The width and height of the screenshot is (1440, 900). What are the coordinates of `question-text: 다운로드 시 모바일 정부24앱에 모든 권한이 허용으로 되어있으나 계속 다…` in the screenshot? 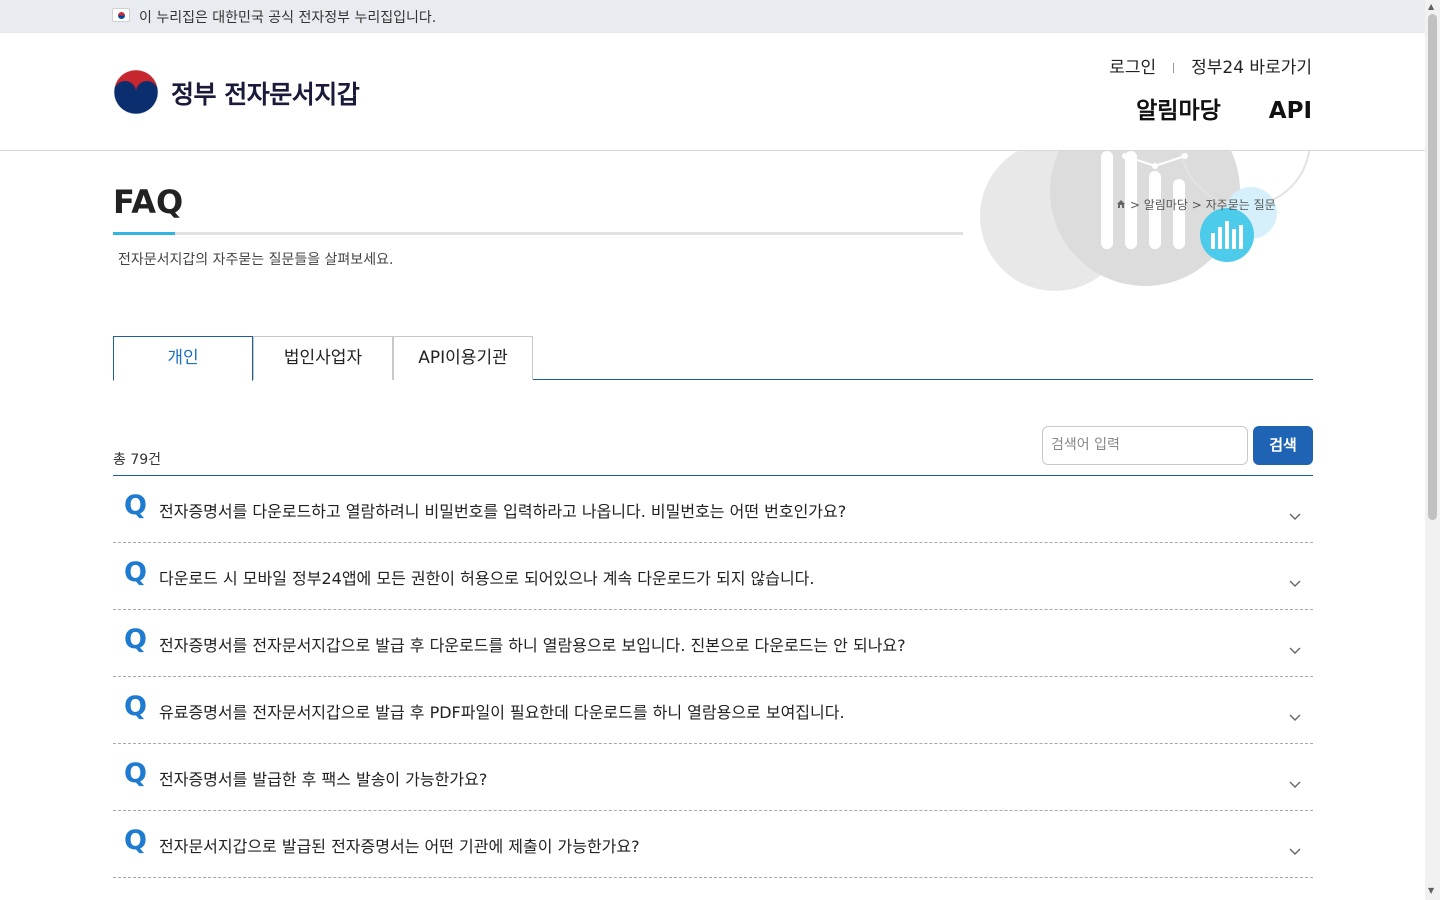 It's located at (487, 578).